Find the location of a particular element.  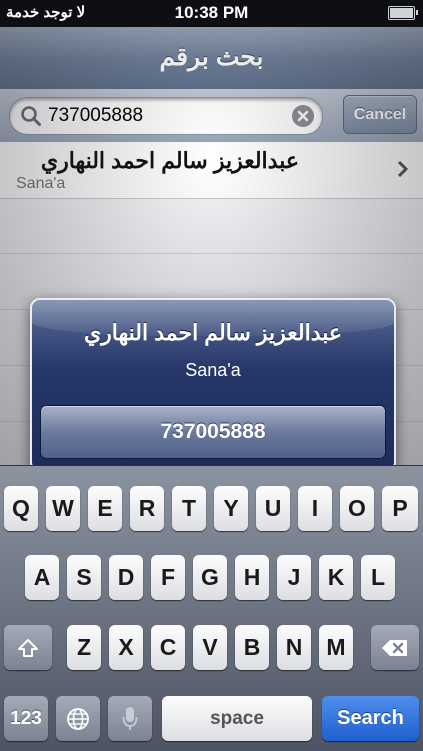

search-key: Search is located at coordinates (370, 718).